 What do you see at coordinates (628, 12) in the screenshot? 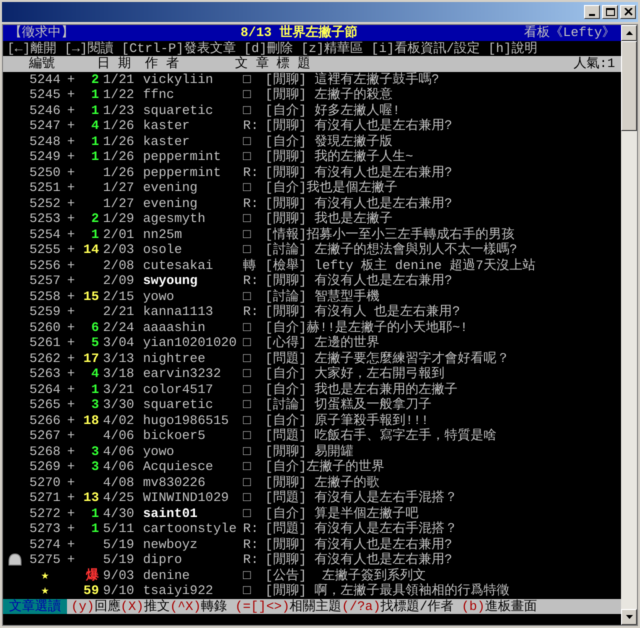
I see `close-button` at bounding box center [628, 12].